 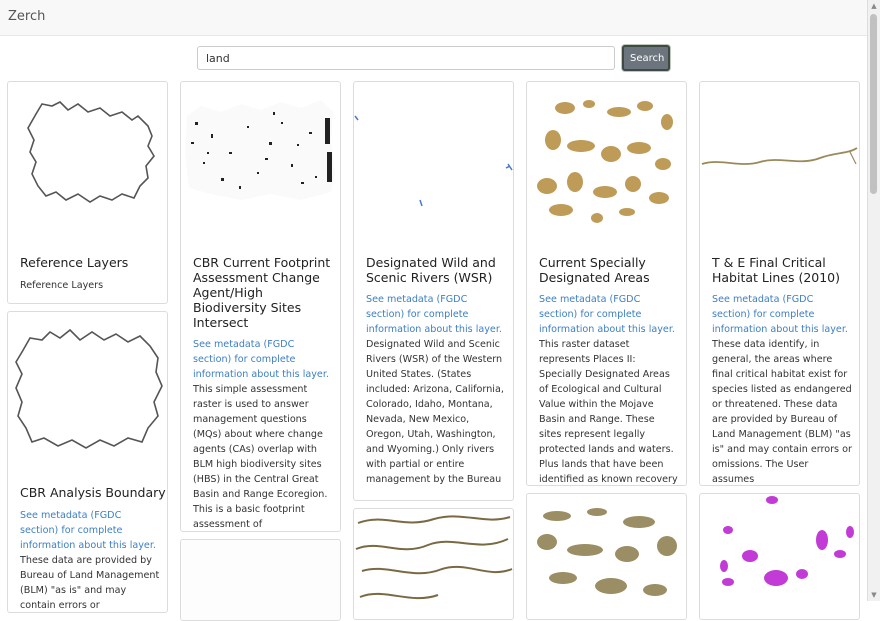 What do you see at coordinates (93, 492) in the screenshot?
I see `card-title: CBR Analysis Boundary` at bounding box center [93, 492].